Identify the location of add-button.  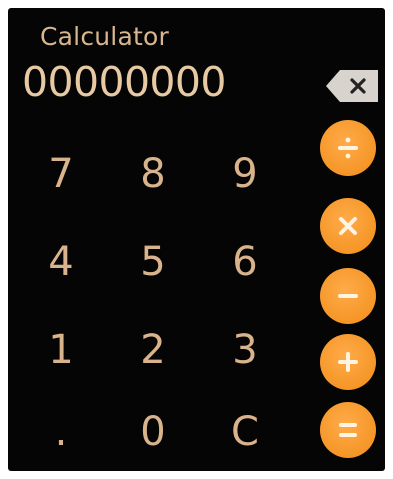
(348, 362).